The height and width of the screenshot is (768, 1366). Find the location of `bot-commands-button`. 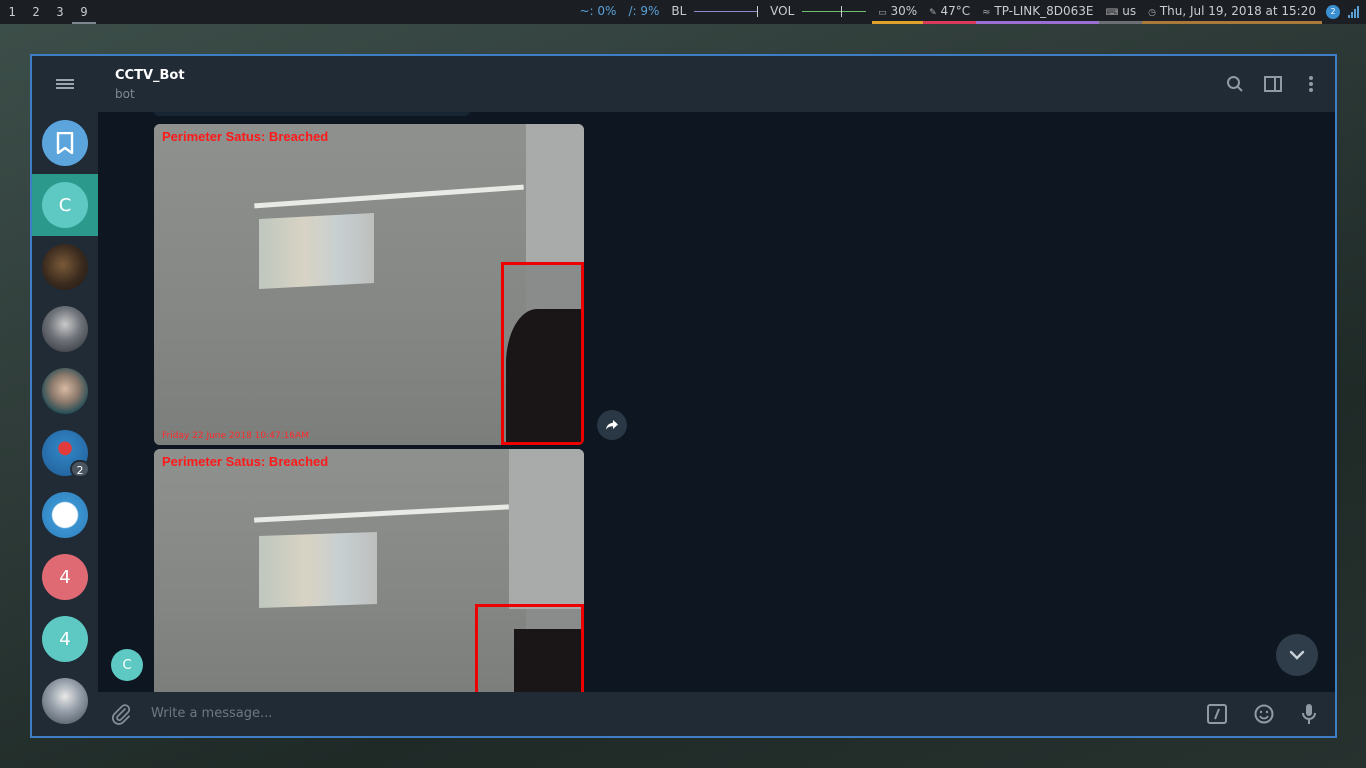

bot-commands-button is located at coordinates (1217, 714).